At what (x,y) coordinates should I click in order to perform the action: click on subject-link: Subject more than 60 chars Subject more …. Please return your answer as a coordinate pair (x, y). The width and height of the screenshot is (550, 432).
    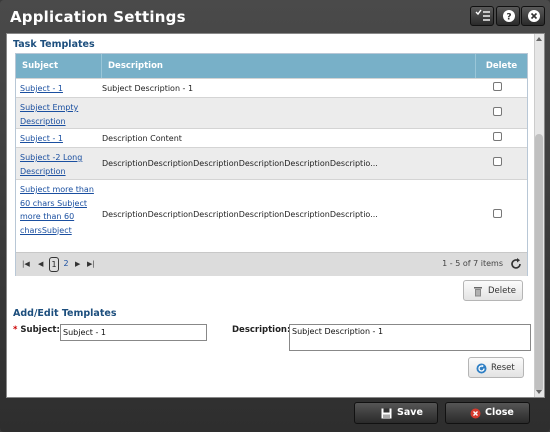
    Looking at the image, I should click on (58, 210).